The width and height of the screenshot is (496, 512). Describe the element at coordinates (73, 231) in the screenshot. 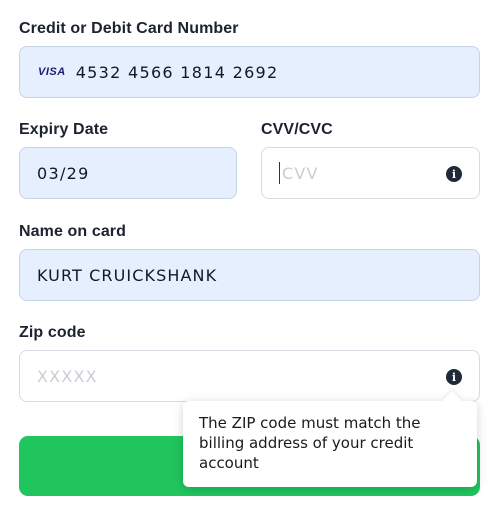

I see `name-label: Name on card` at that location.